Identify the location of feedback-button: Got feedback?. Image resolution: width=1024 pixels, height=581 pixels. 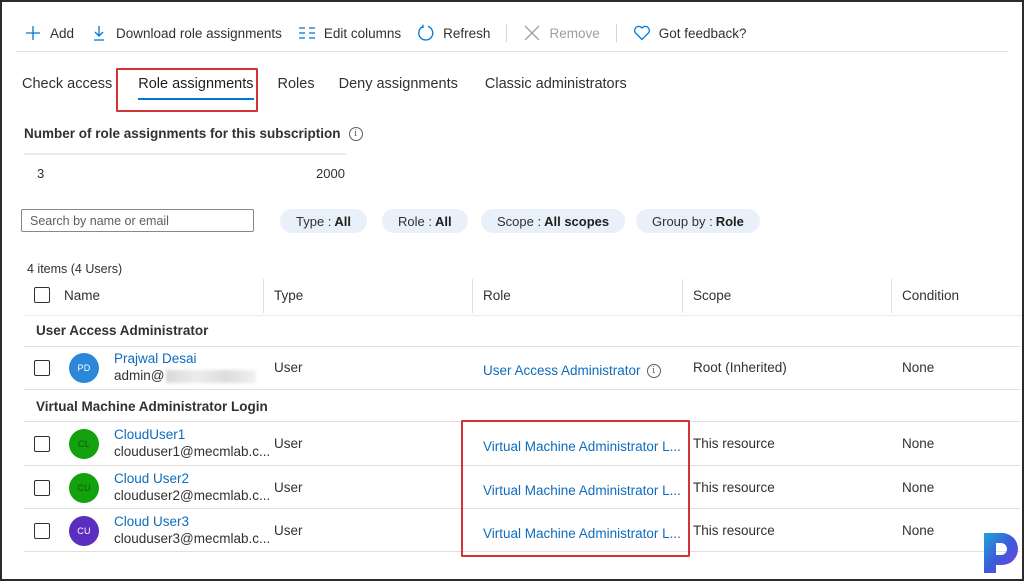
(690, 33).